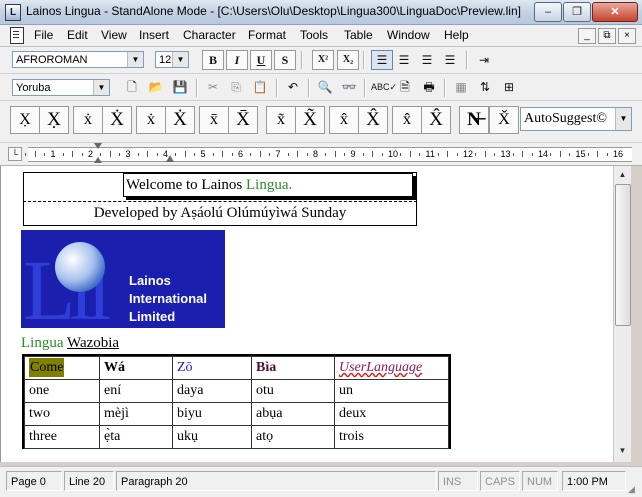  What do you see at coordinates (382, 60) in the screenshot?
I see `align-left-icon: ☰` at bounding box center [382, 60].